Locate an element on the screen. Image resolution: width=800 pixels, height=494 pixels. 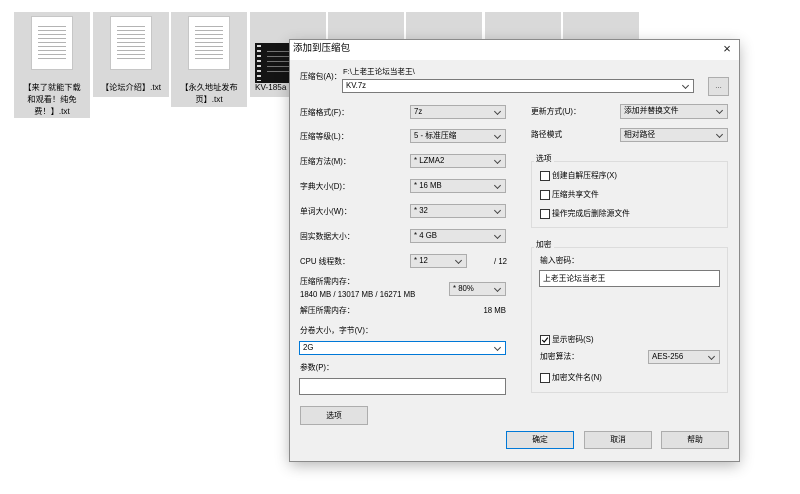
file-item: 【论坛介绍】.txt is located at coordinates (131, 54).